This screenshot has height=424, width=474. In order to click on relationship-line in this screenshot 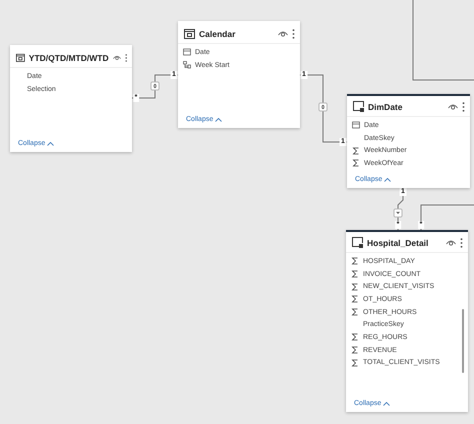, I will do `click(447, 217)`.